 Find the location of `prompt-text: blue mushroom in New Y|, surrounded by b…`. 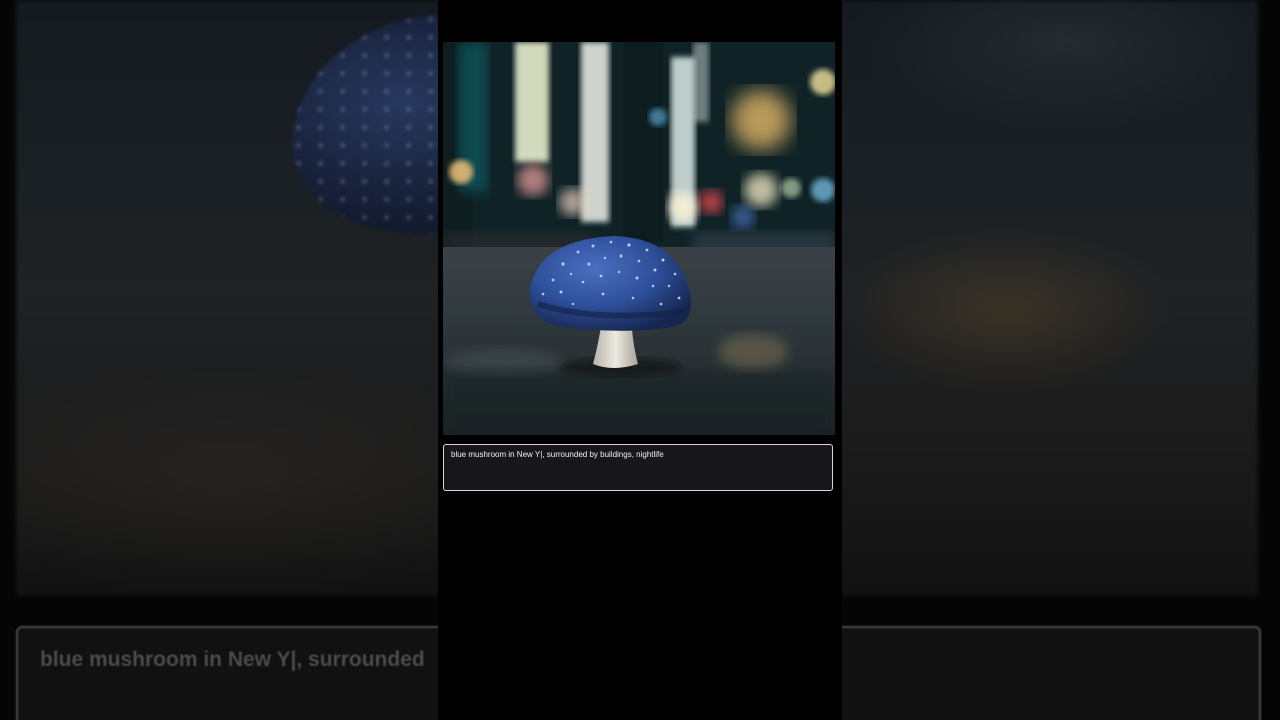

prompt-text: blue mushroom in New Y|, surrounded by b… is located at coordinates (557, 454).